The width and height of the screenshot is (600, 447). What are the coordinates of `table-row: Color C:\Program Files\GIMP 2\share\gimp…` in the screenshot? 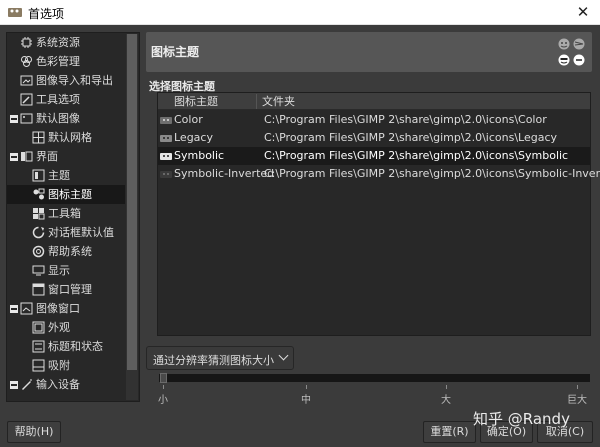 It's located at (374, 120).